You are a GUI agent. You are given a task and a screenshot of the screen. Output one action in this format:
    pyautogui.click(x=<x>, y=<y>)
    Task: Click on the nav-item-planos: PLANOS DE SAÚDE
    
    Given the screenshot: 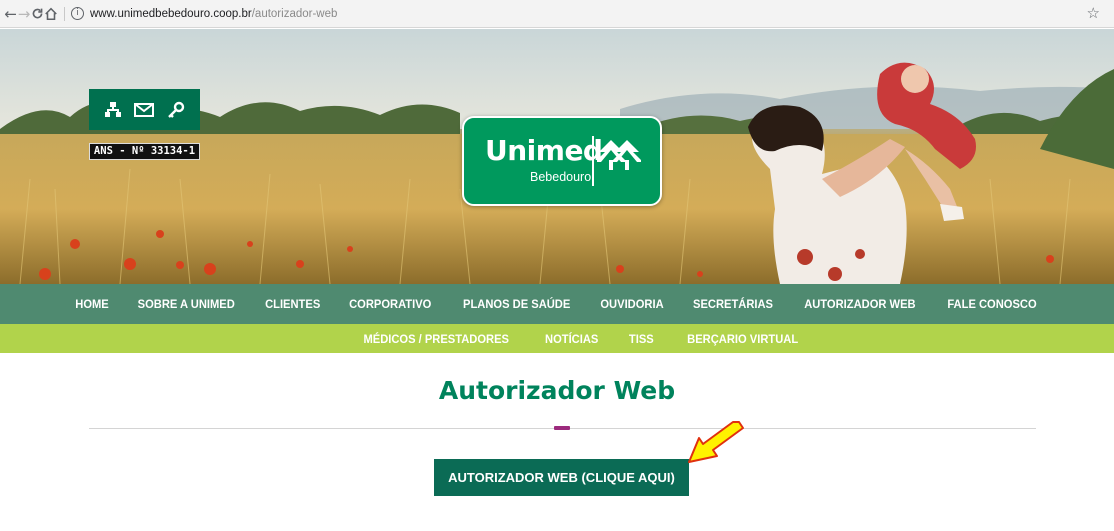 What is the action you would take?
    pyautogui.click(x=516, y=304)
    